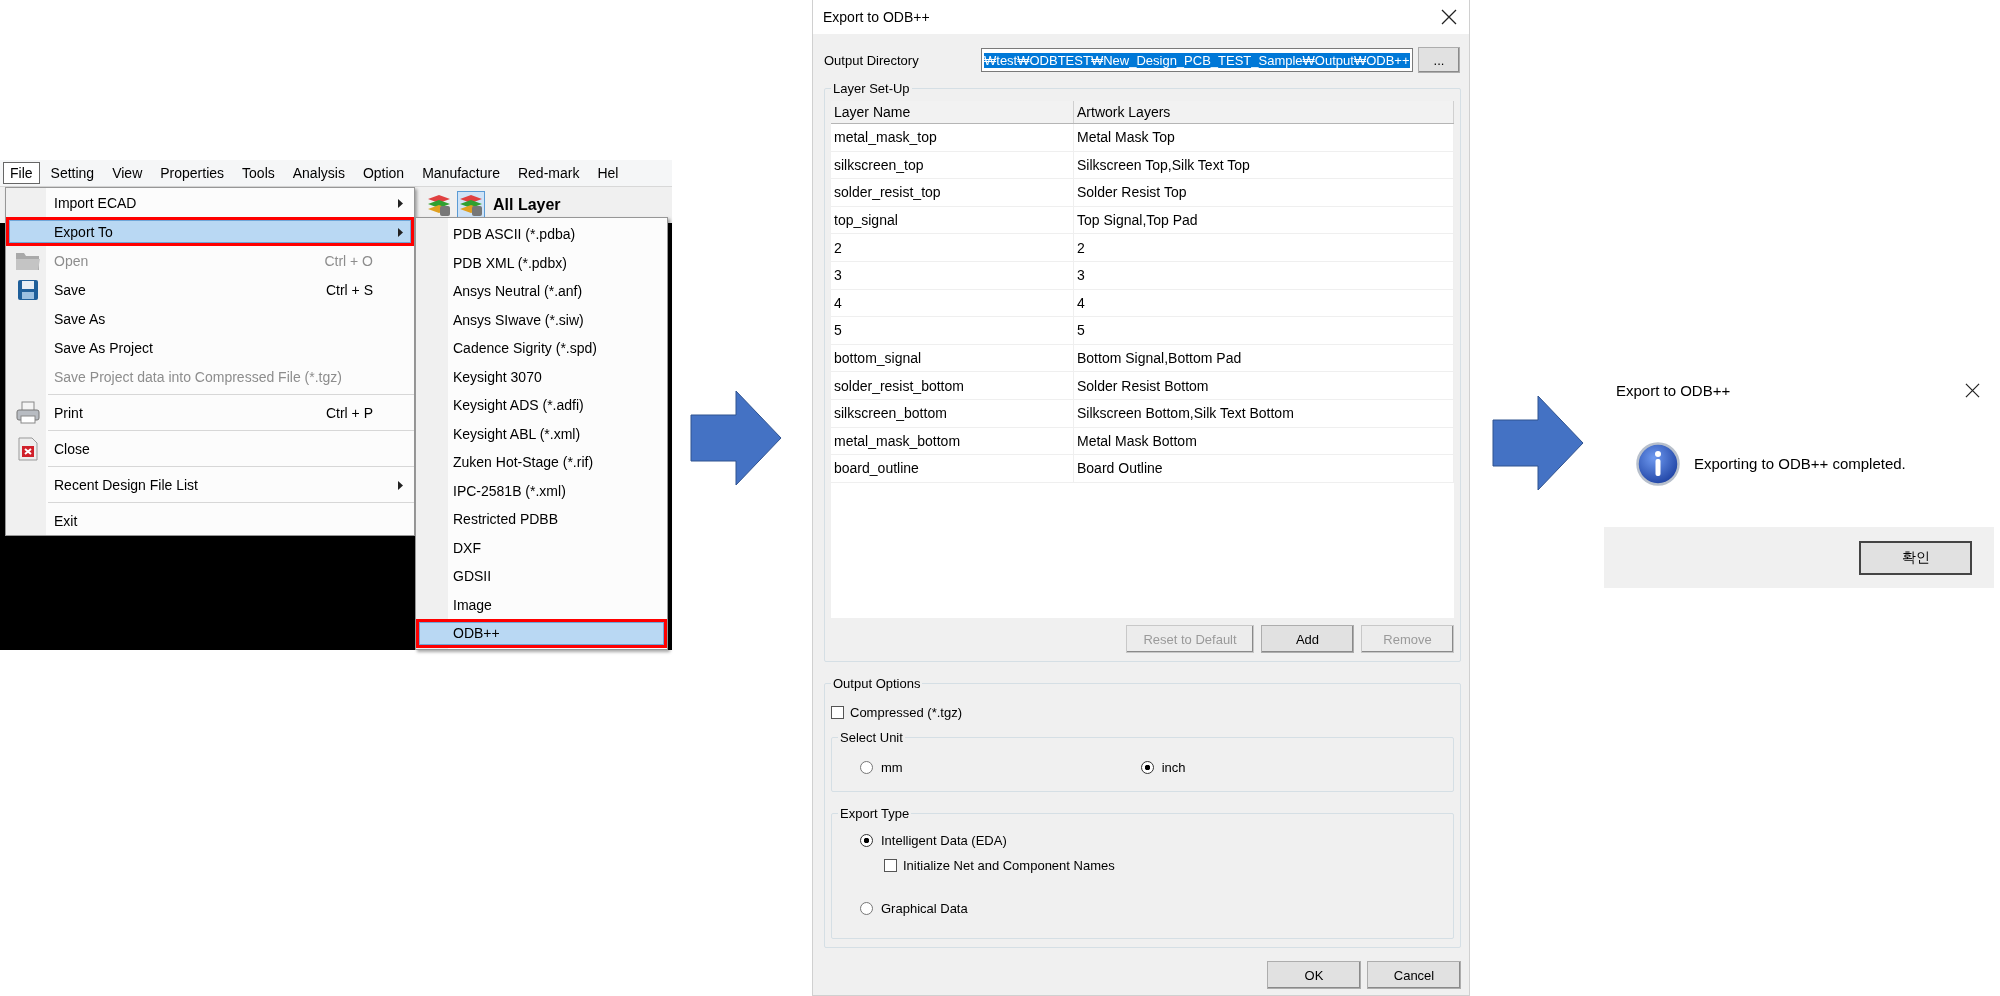  What do you see at coordinates (999, 865) in the screenshot?
I see `checkbox: Initialize Net and Component Names` at bounding box center [999, 865].